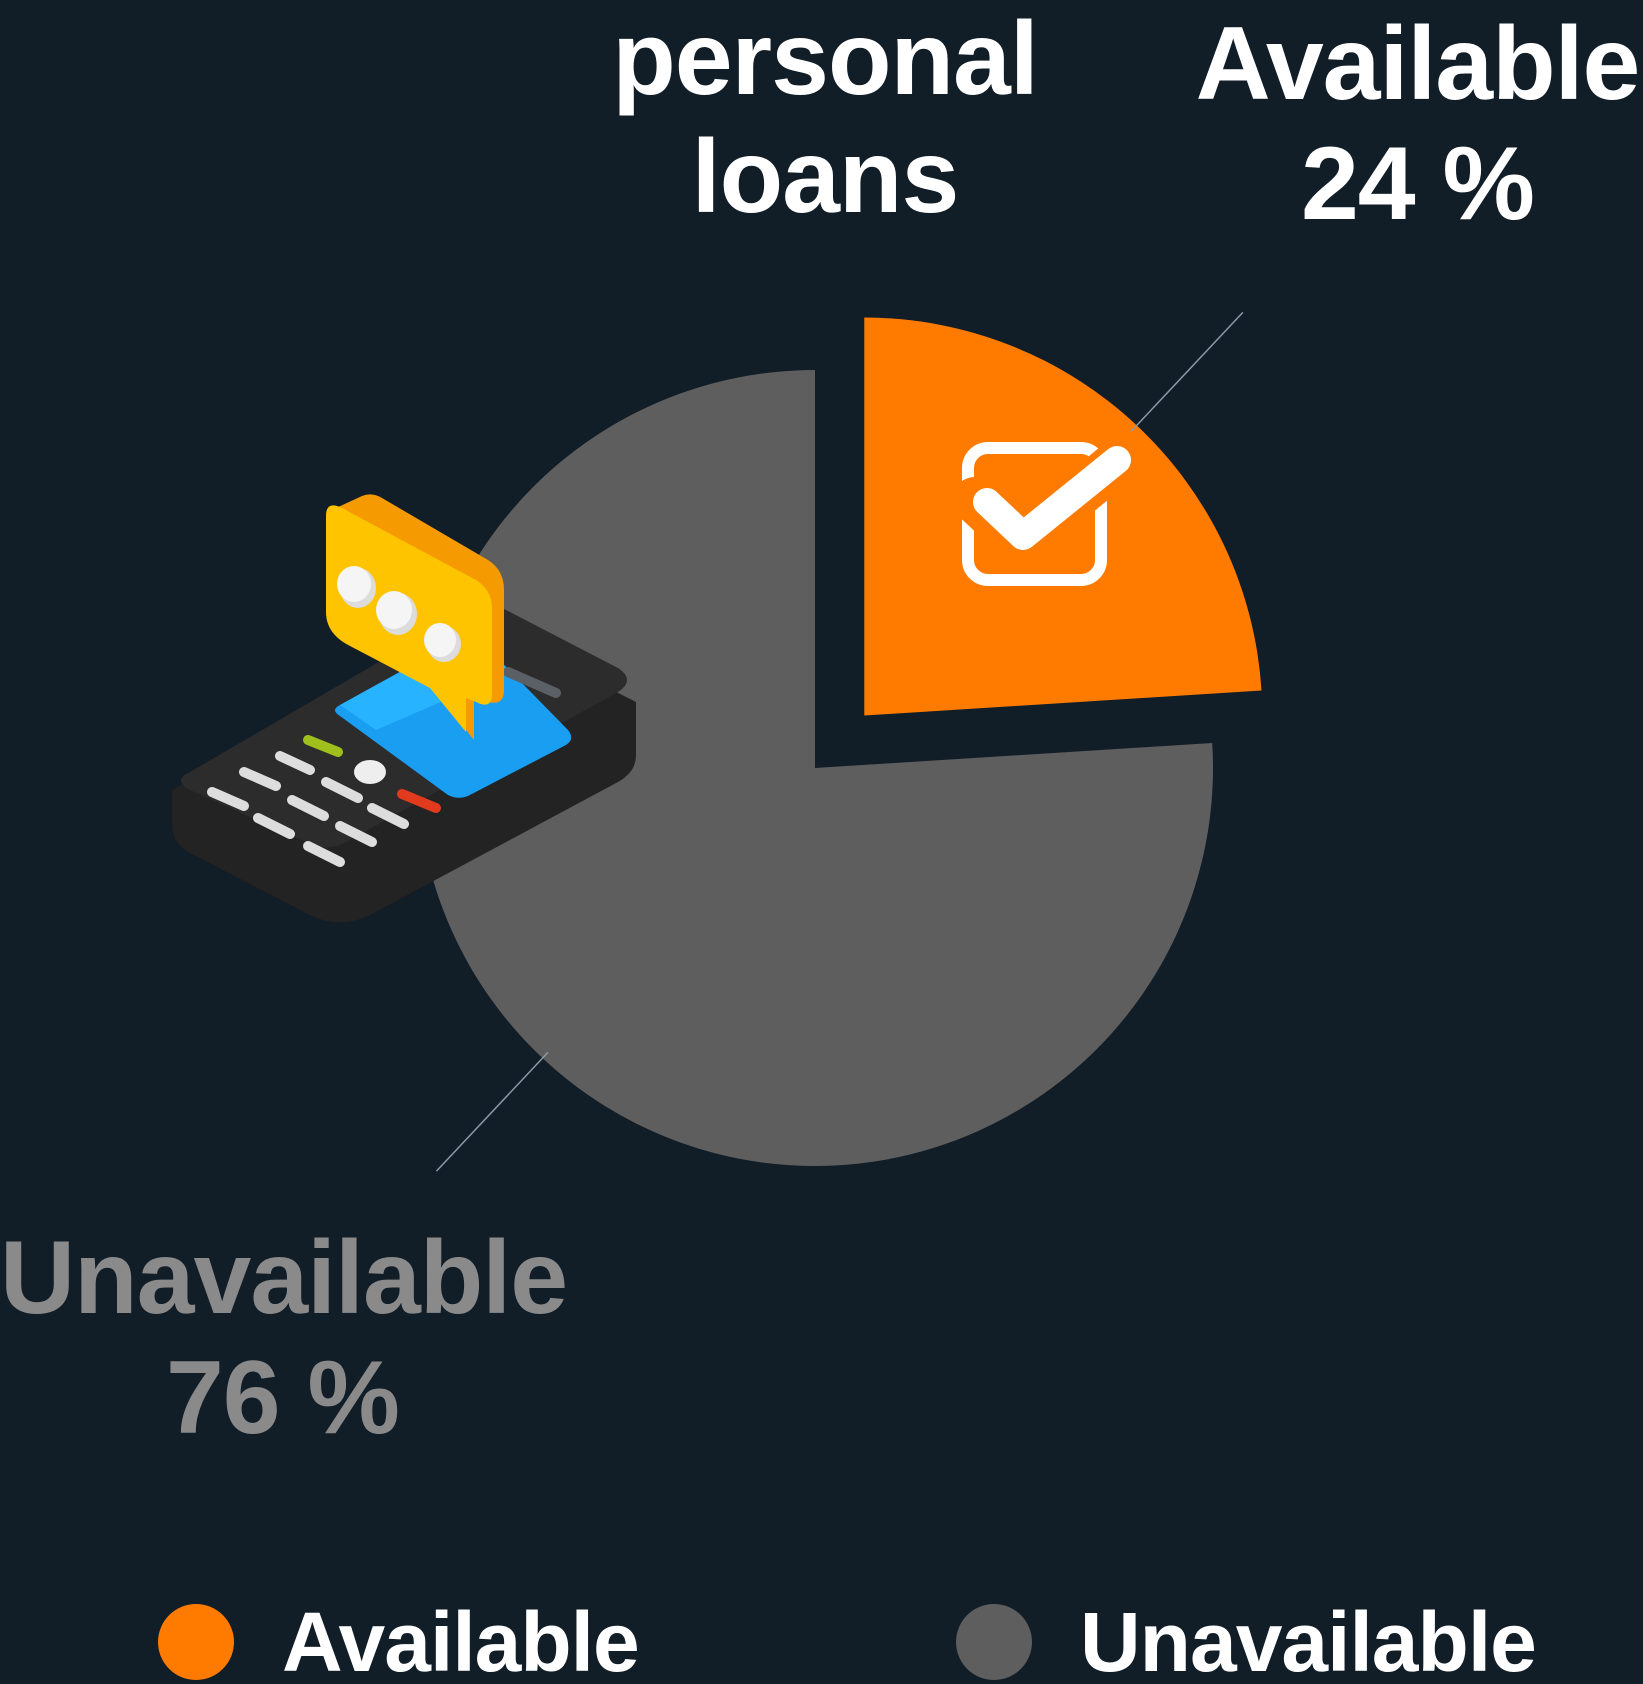  Describe the element at coordinates (1417, 184) in the screenshot. I see `data-label-available-value: 24 %` at that location.